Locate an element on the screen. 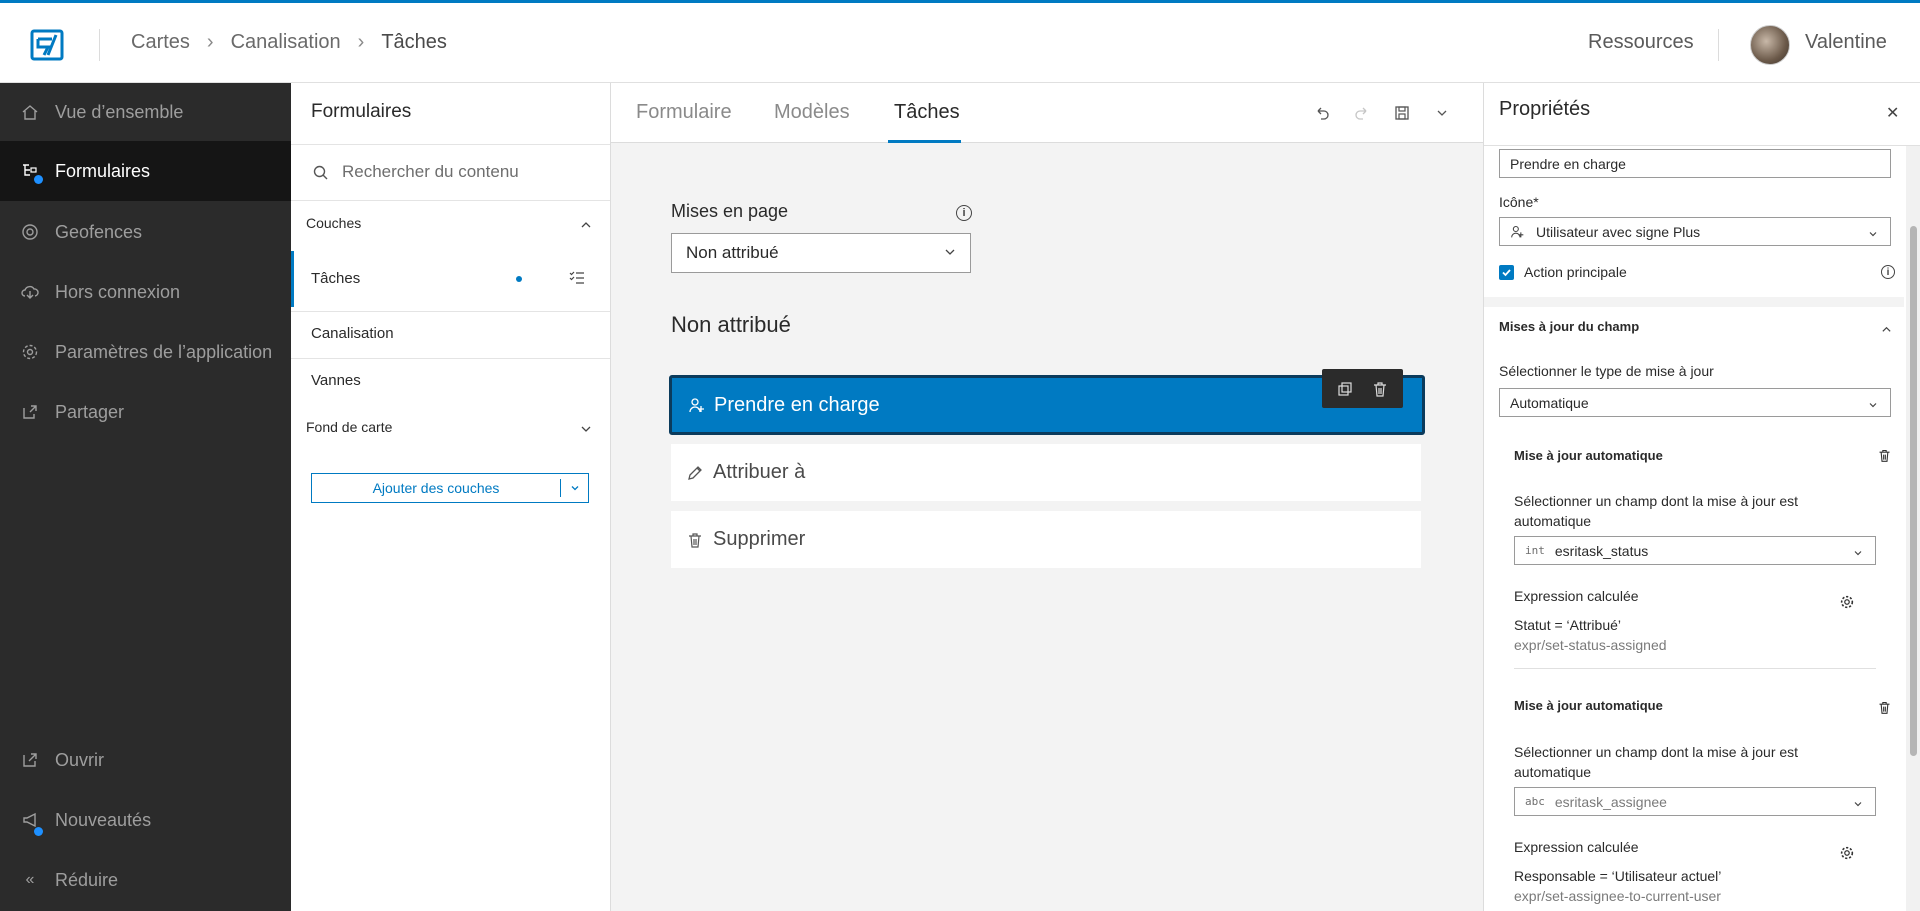 This screenshot has height=911, width=1920. nav-label: Vue d’ensemble is located at coordinates (119, 111).